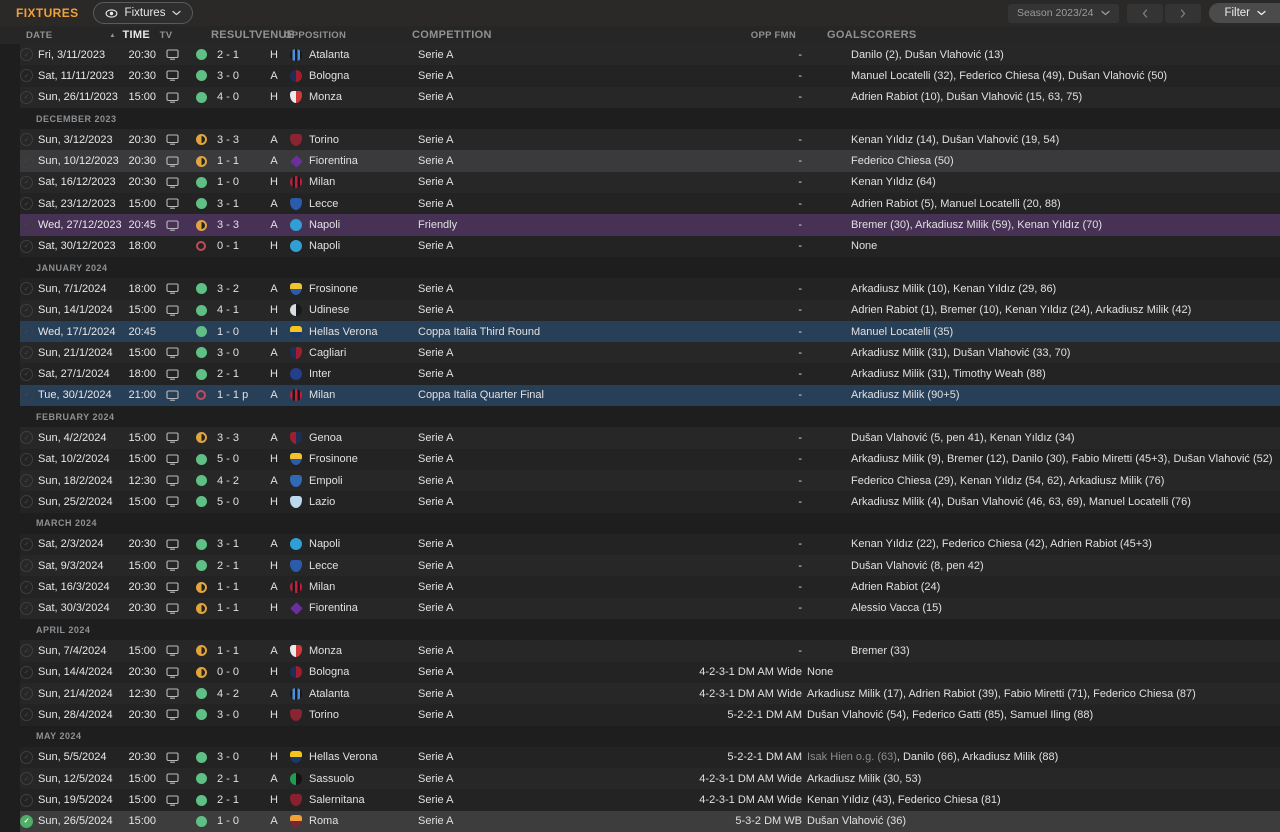 The image size is (1280, 832). What do you see at coordinates (1145, 13) in the screenshot?
I see `previous-season-button` at bounding box center [1145, 13].